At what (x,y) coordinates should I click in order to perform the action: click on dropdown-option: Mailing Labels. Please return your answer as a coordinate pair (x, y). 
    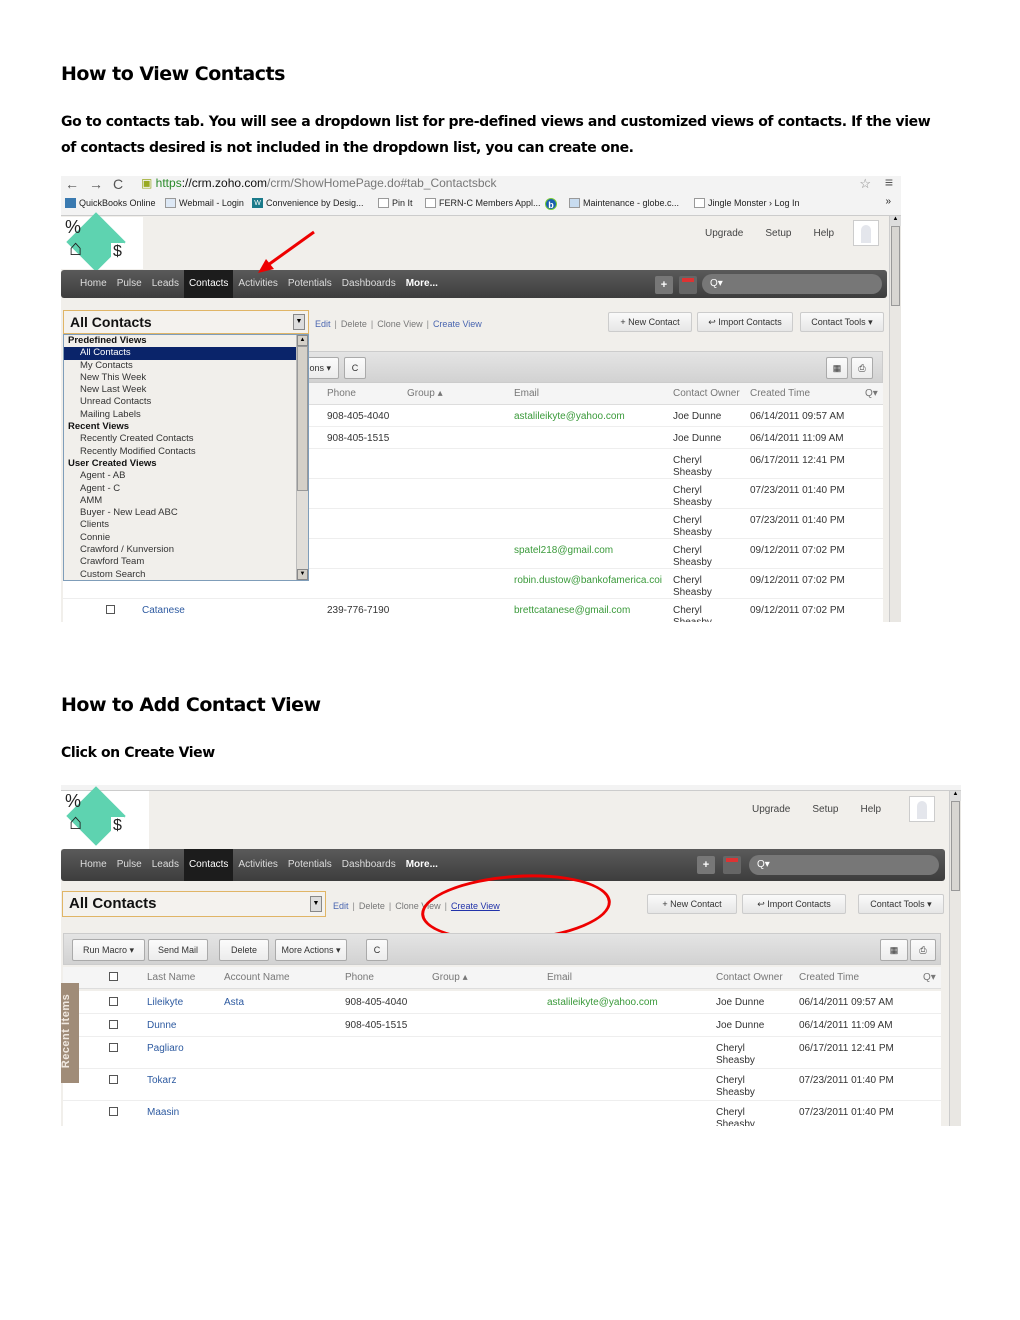
    Looking at the image, I should click on (181, 415).